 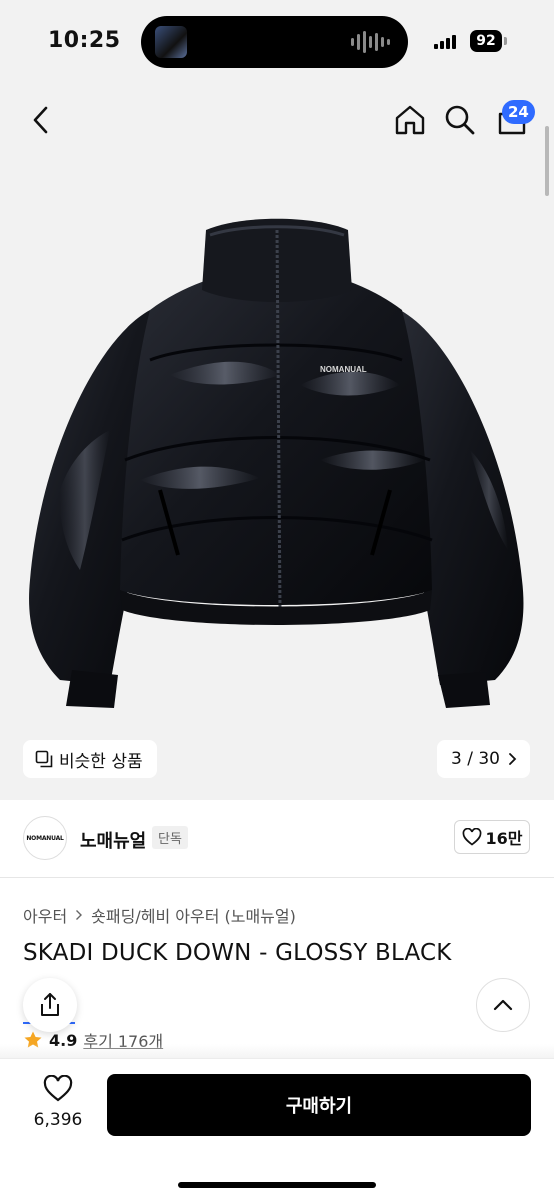 I want to click on bottom-action-bar: 6,396 구매하기, so click(x=277, y=1129).